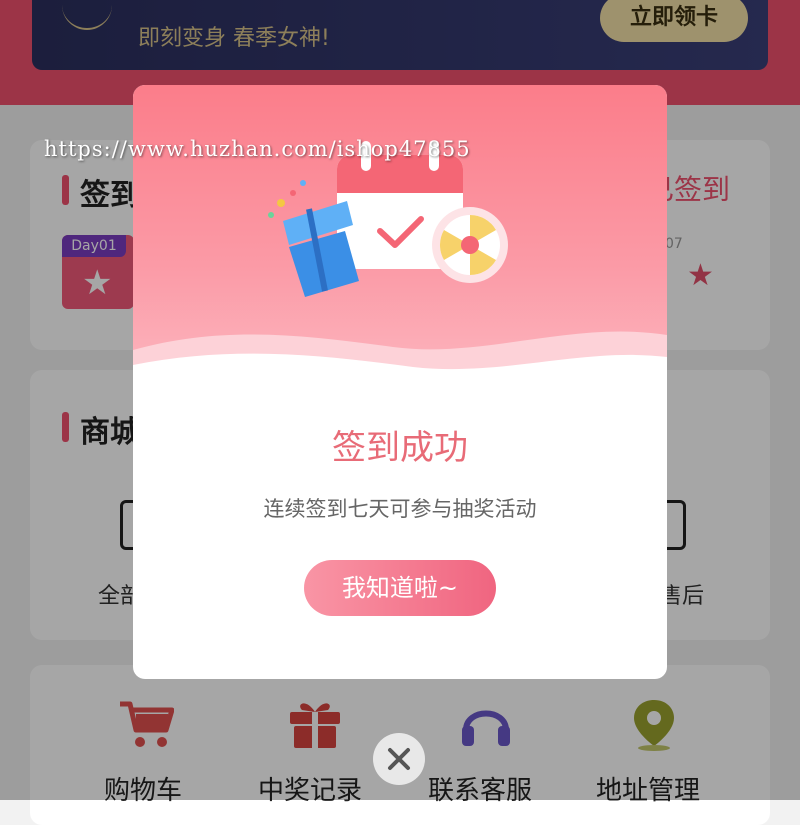 The image size is (800, 825). Describe the element at coordinates (400, 588) in the screenshot. I see `confirm-button: 我知道啦~` at that location.